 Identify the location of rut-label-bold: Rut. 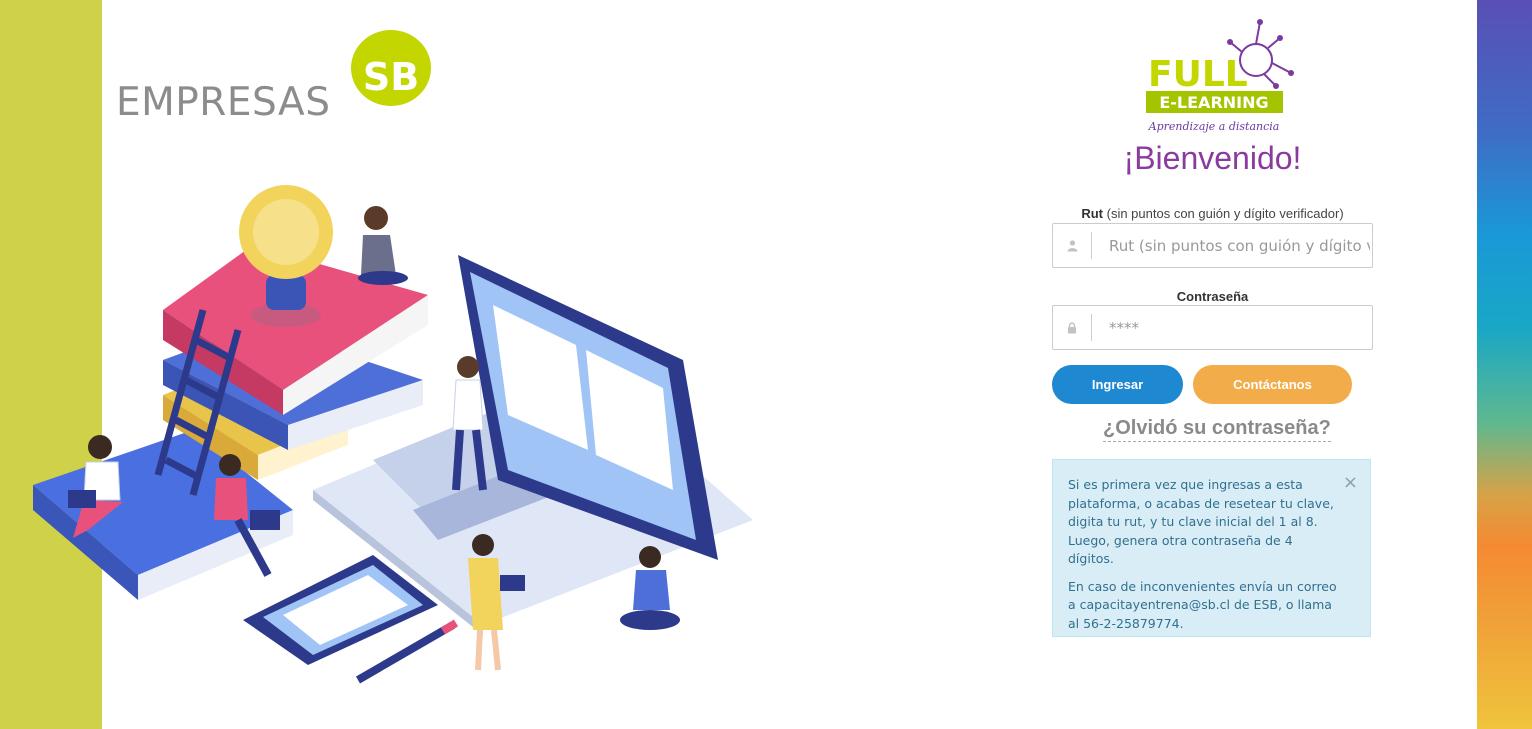
(1092, 213).